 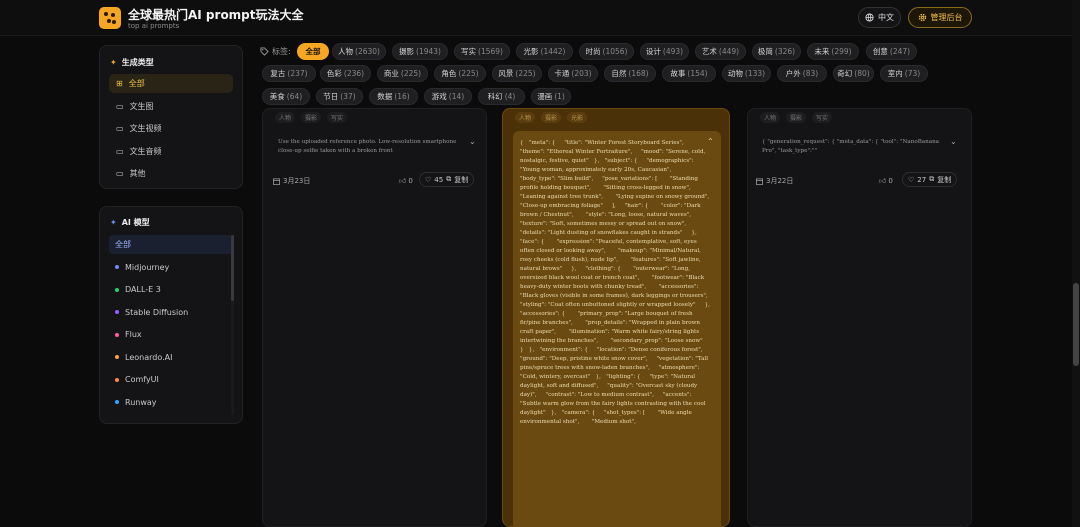 I want to click on model-item: DALL-E 3, so click(x=171, y=289).